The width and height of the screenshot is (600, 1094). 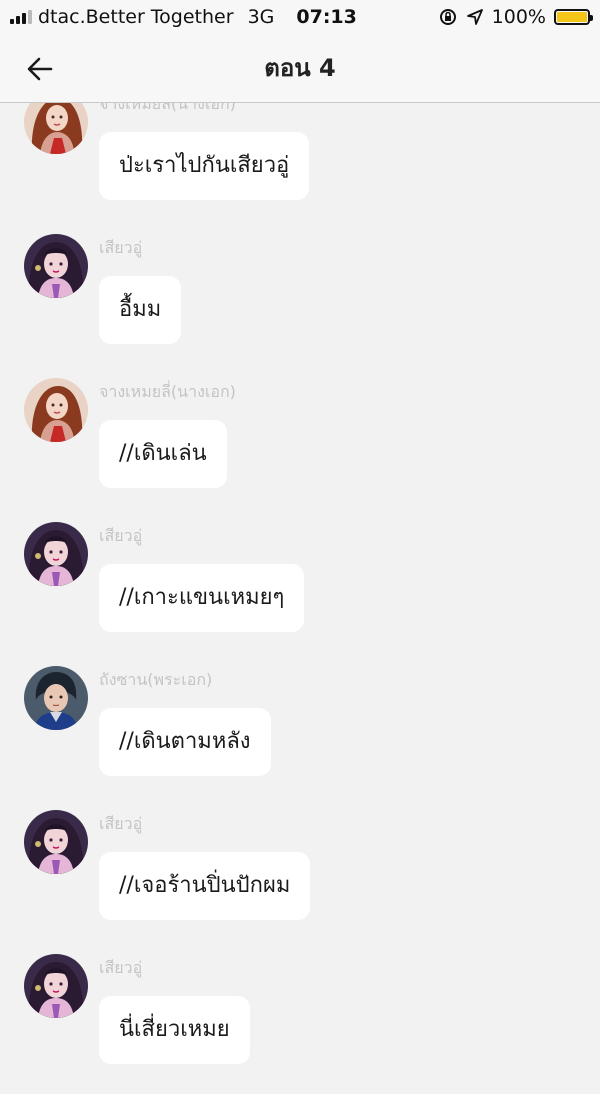 I want to click on battery-percent: 100%, so click(x=518, y=17).